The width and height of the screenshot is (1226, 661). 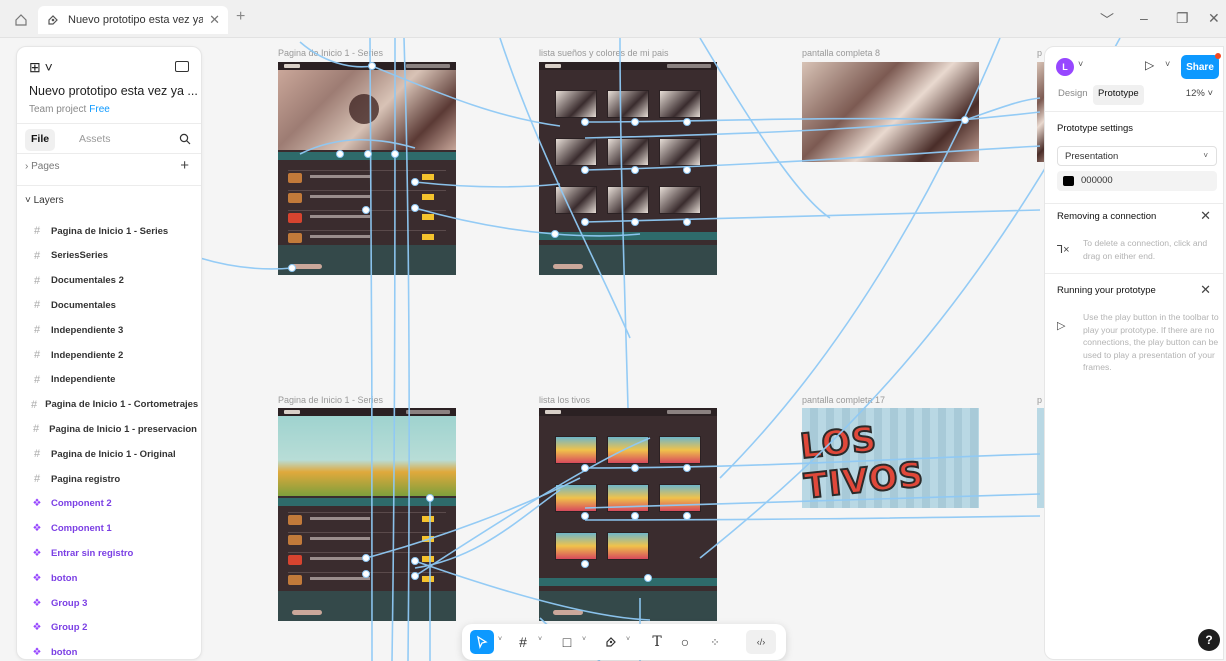 I want to click on layer-item: # Pagina de Inicio 1 - Series, so click(x=114, y=231).